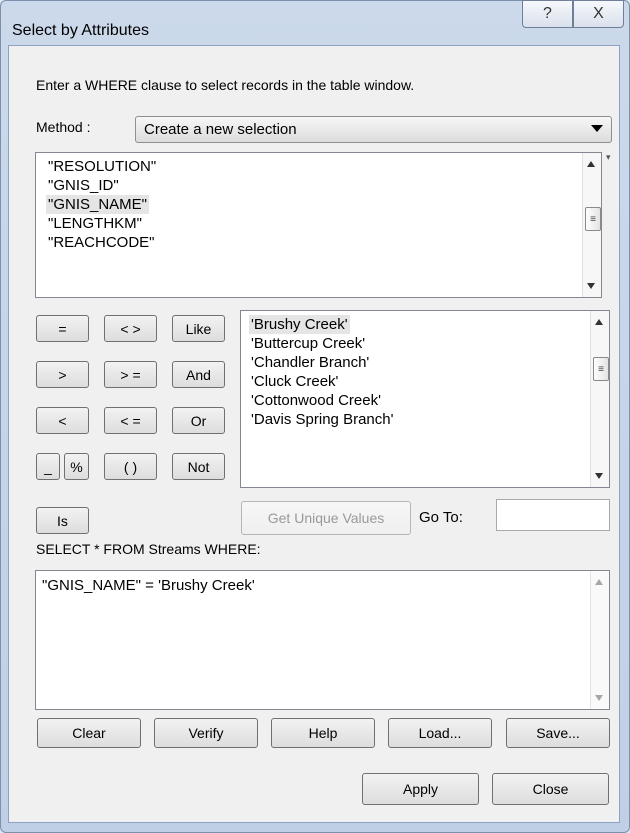 Image resolution: width=630 pixels, height=833 pixels. Describe the element at coordinates (611, 157) in the screenshot. I see `collapse-icon: ▾` at that location.